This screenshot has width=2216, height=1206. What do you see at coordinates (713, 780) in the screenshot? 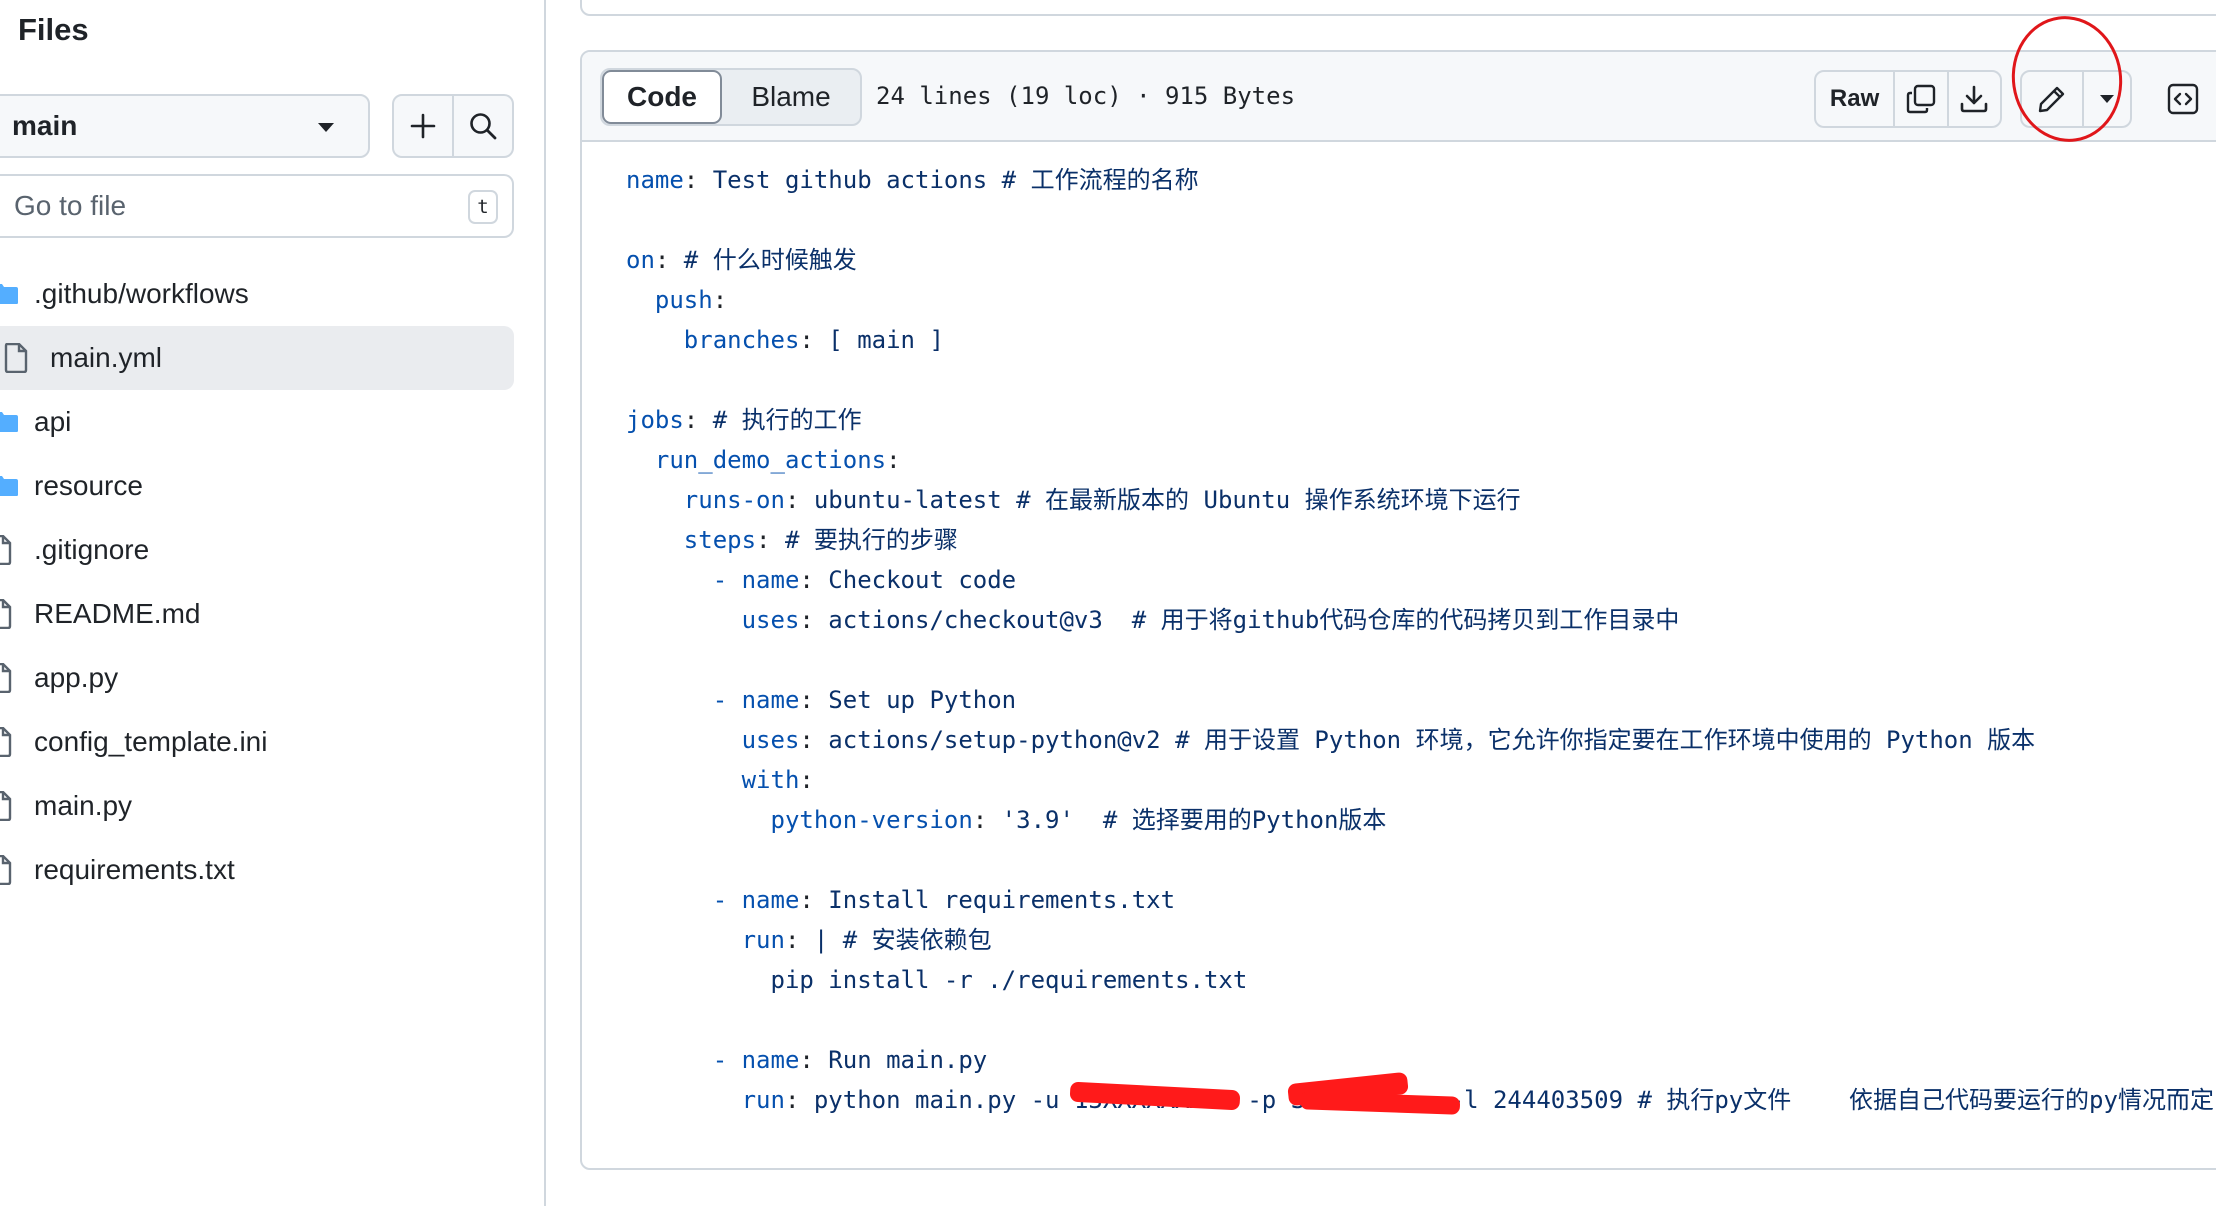
I see `yaml-key: with` at bounding box center [713, 780].